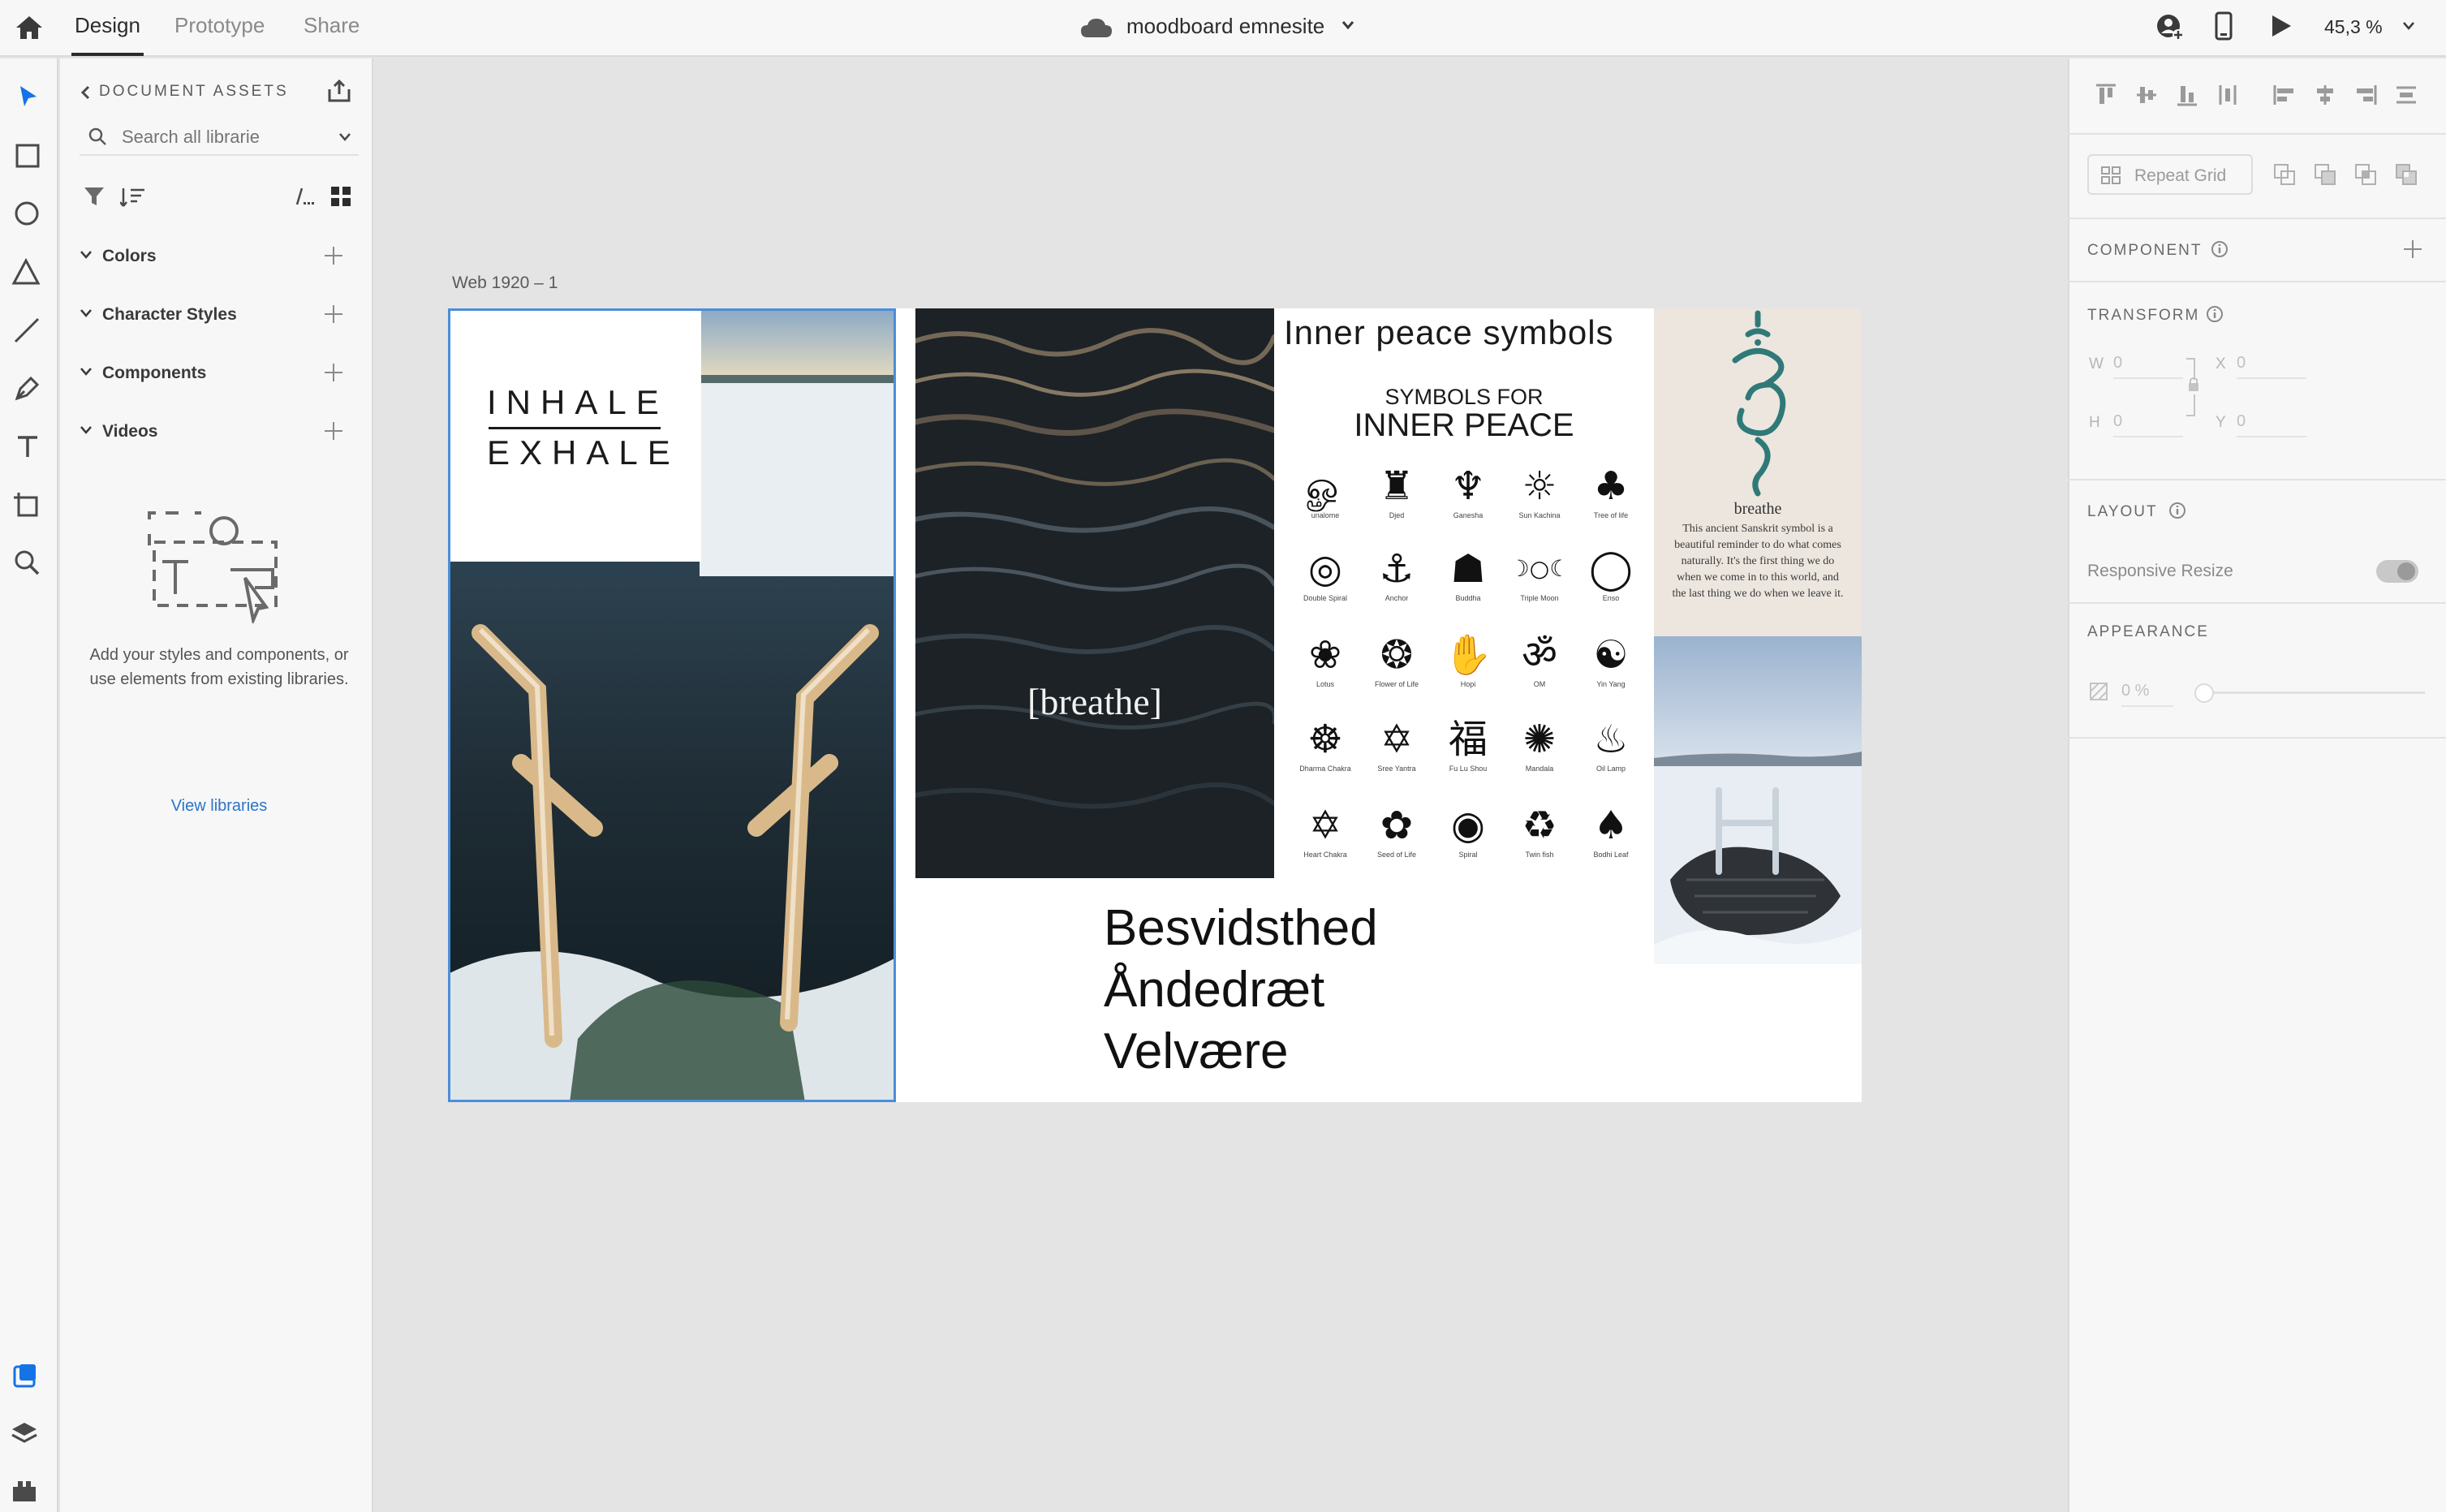  Describe the element at coordinates (25, 1491) in the screenshot. I see `plugins-icon` at that location.